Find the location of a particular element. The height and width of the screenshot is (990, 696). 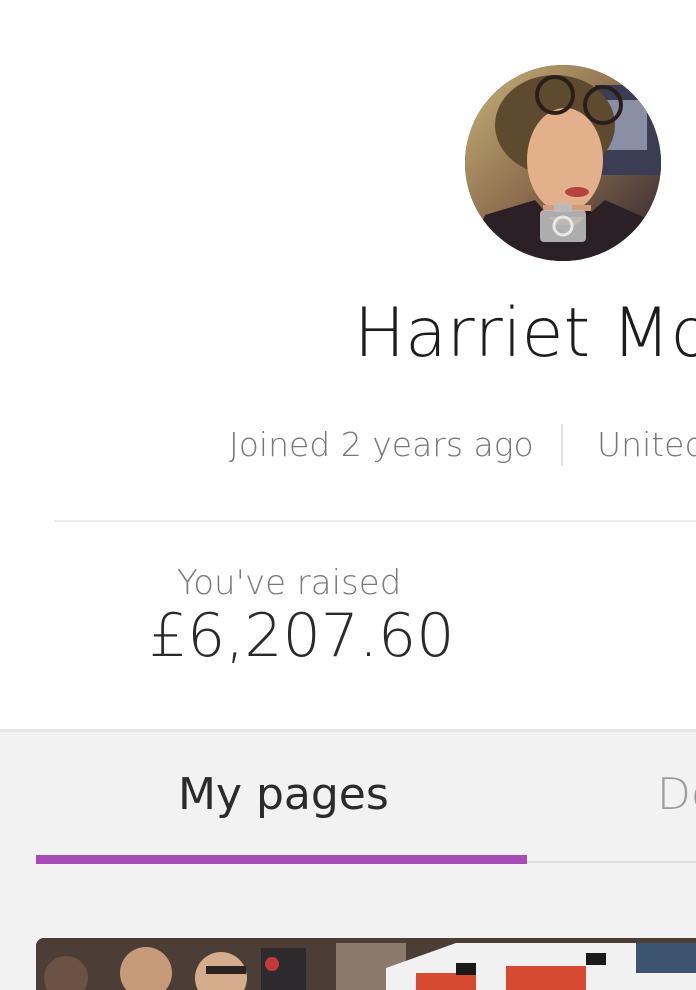

divider is located at coordinates (375, 521).